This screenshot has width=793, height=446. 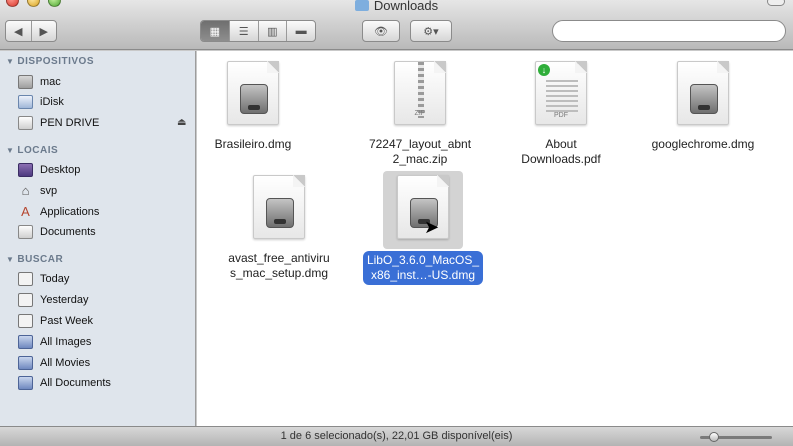 I want to click on window-title: Downloads, so click(x=396, y=6).